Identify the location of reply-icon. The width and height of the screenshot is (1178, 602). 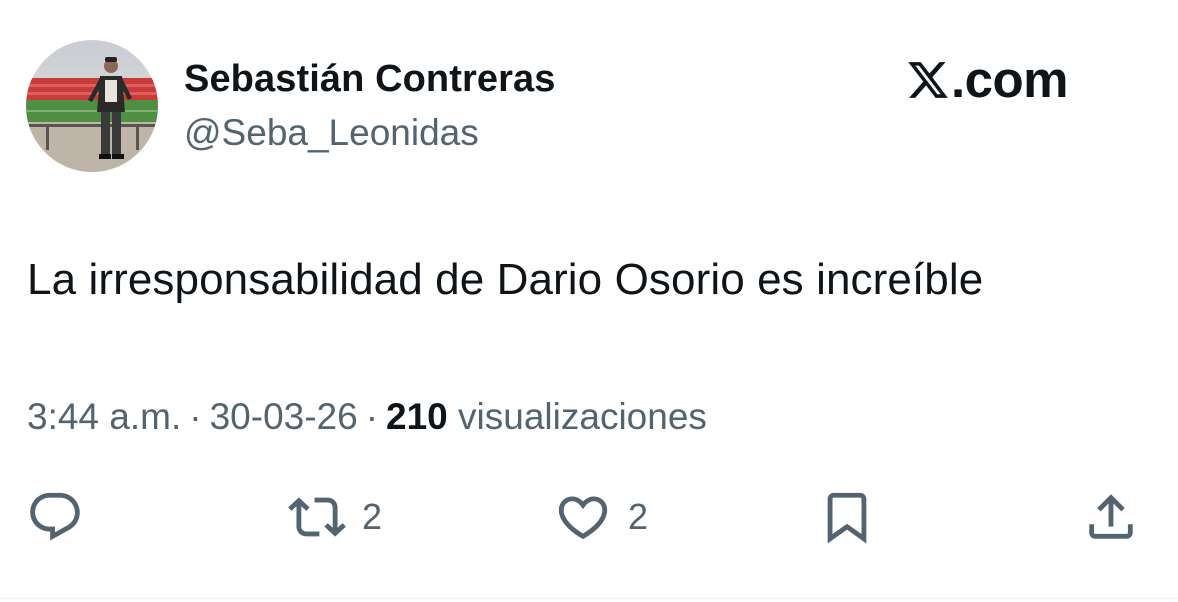
(55, 516).